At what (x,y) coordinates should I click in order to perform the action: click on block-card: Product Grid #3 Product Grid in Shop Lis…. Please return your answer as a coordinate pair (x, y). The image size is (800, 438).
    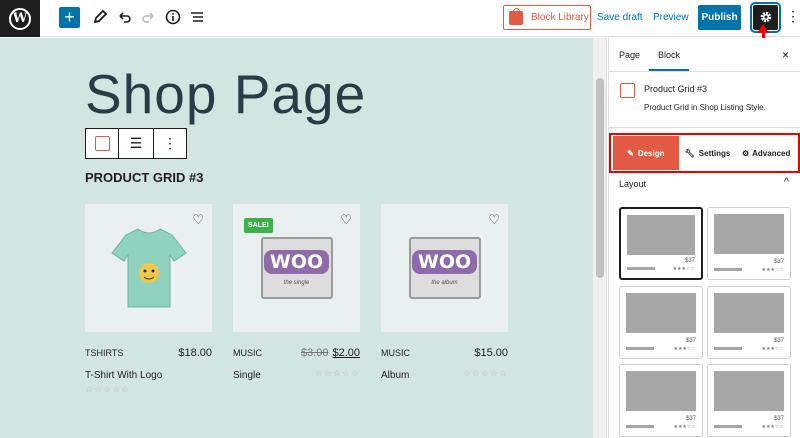
    Looking at the image, I should click on (704, 100).